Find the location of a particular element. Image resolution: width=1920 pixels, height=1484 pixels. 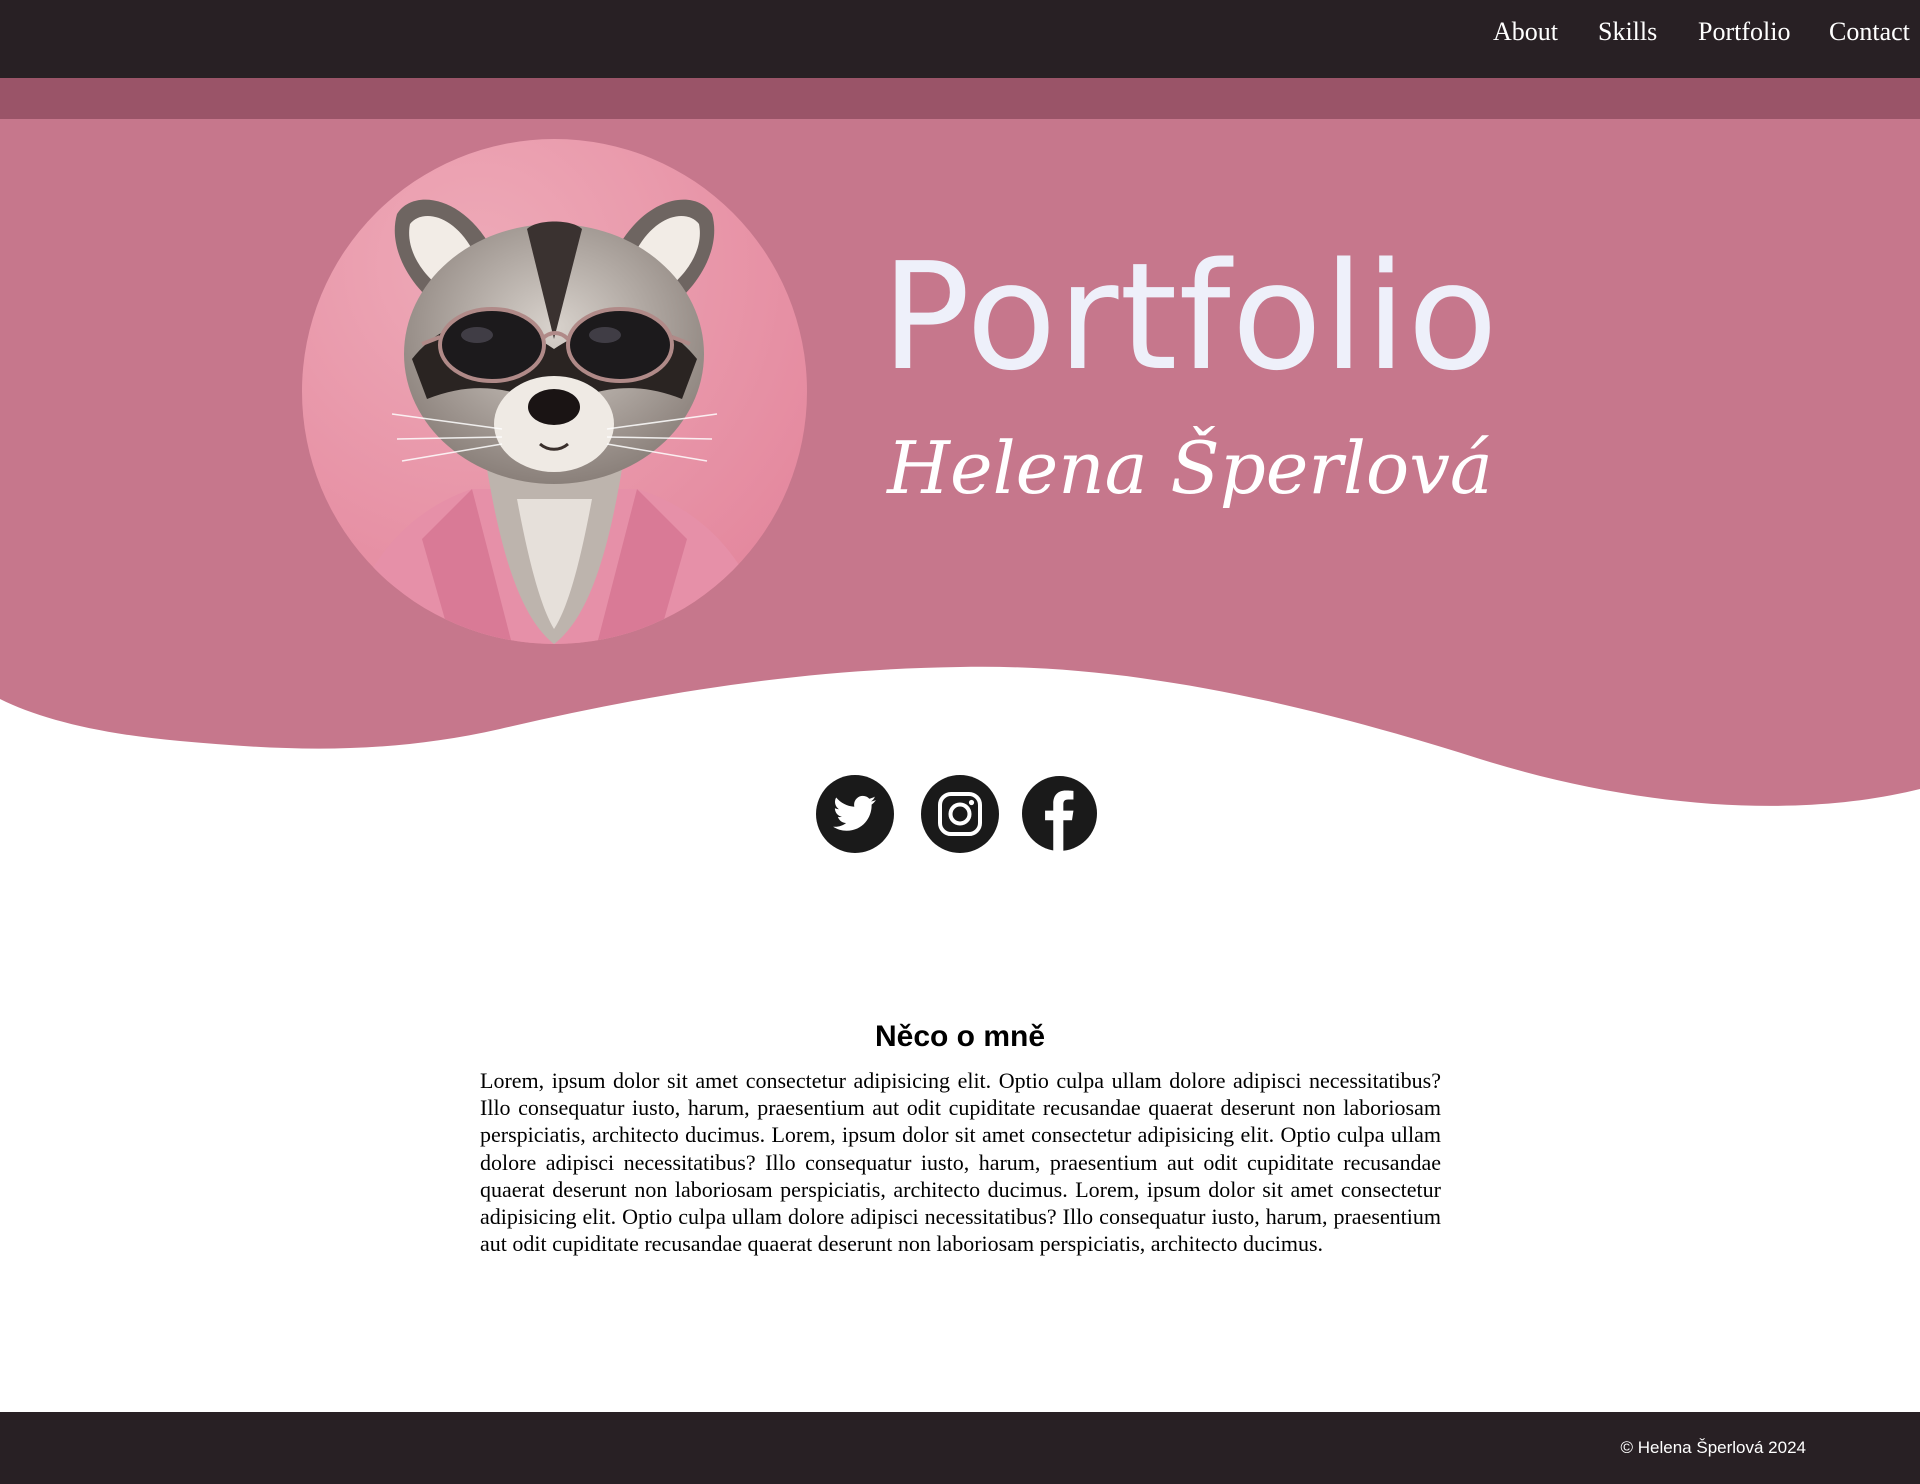

copyright-text: © Helena Šperlová 2024 is located at coordinates (1713, 1447).